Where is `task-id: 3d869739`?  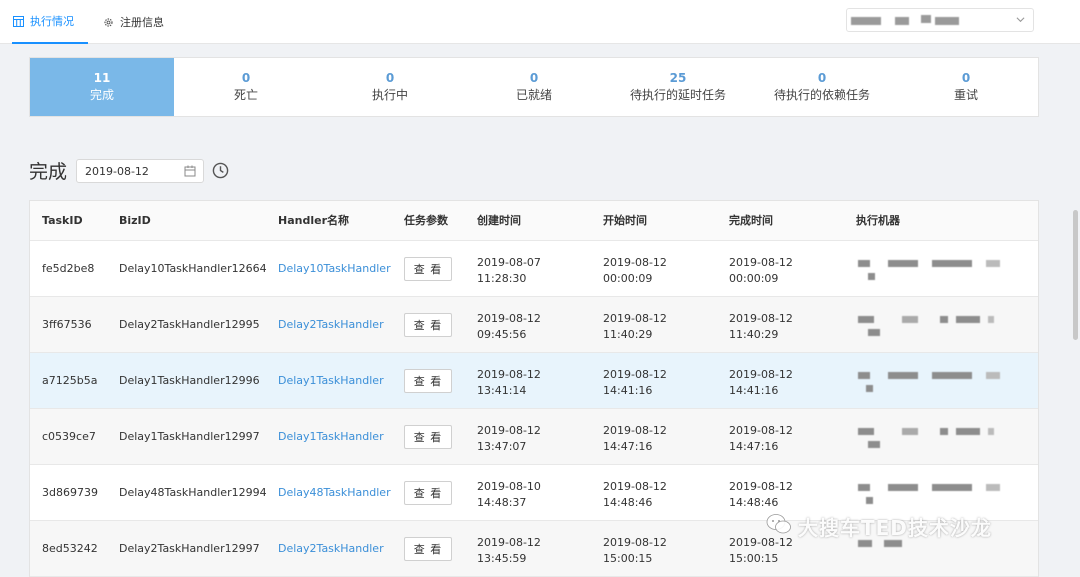
task-id: 3d869739 is located at coordinates (70, 492).